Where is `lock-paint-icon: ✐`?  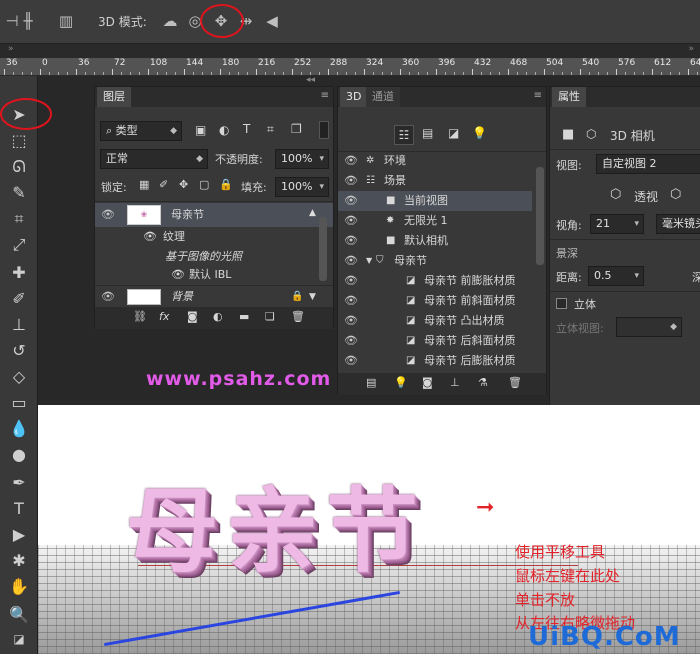
lock-paint-icon: ✐ is located at coordinates (163, 184).